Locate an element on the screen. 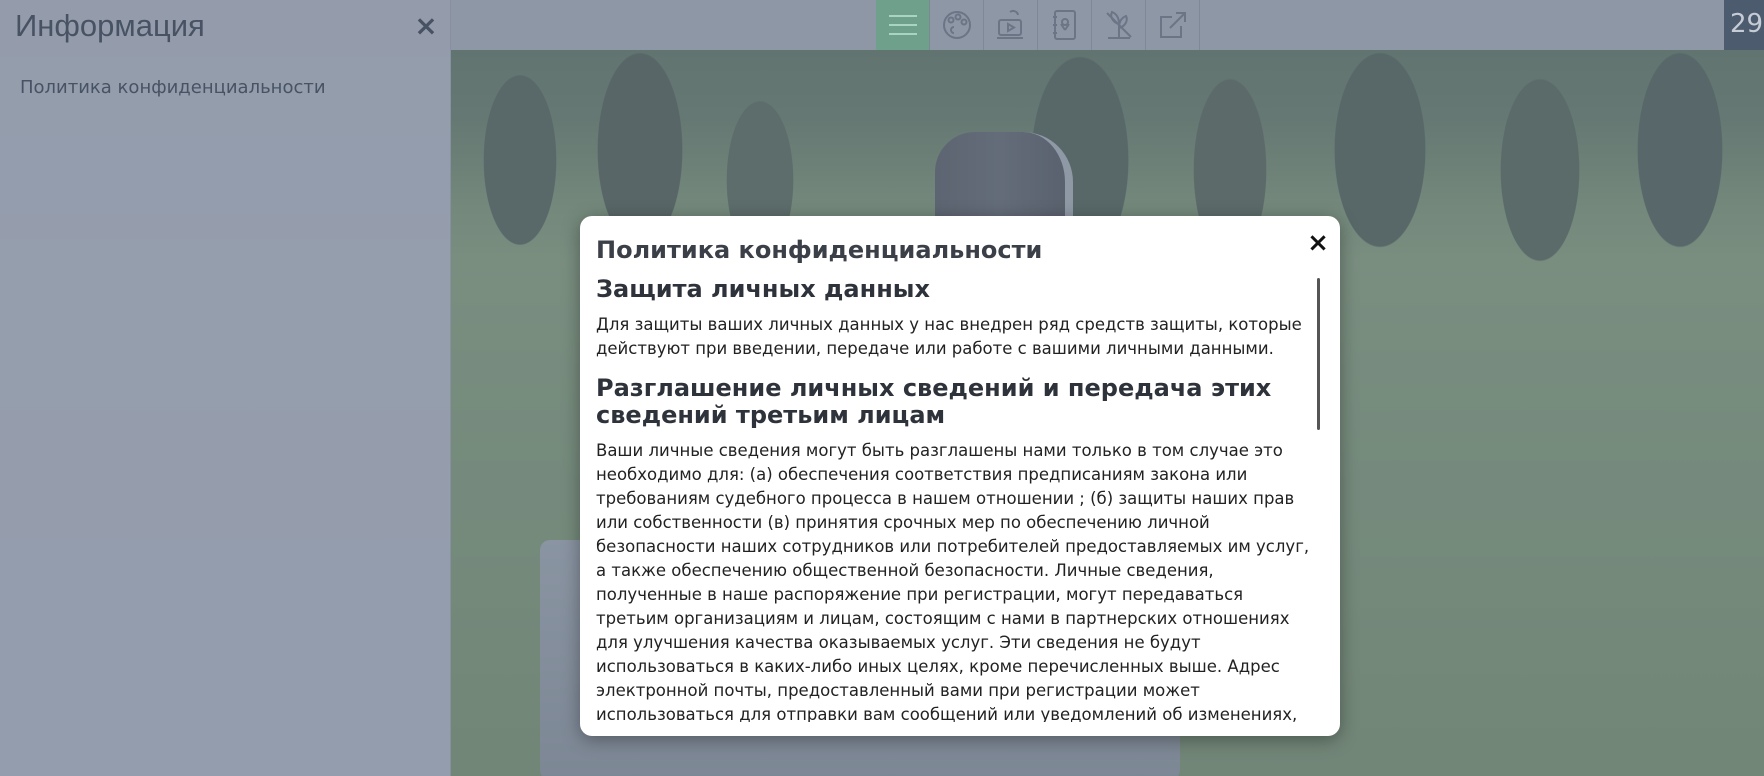 Image resolution: width=1764 pixels, height=776 pixels. plants-button is located at coordinates (1119, 25).